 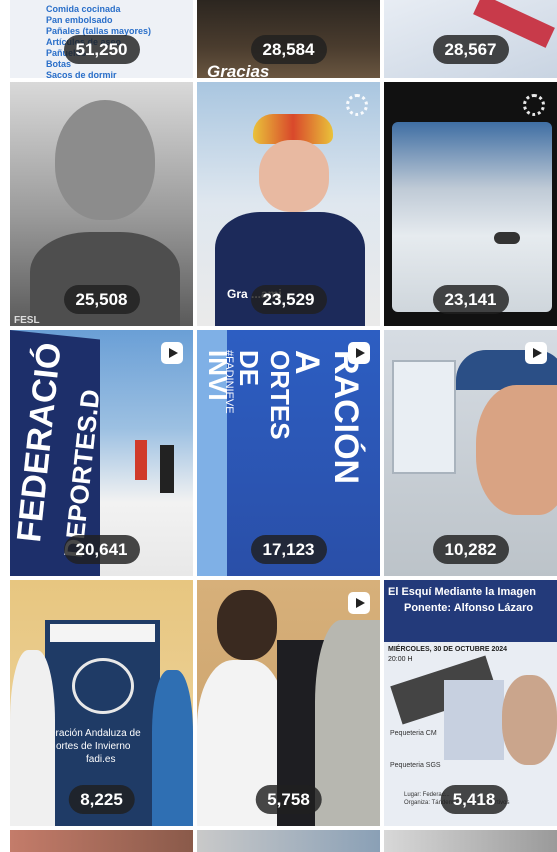 I want to click on post-tile: 10,282, so click(x=470, y=453).